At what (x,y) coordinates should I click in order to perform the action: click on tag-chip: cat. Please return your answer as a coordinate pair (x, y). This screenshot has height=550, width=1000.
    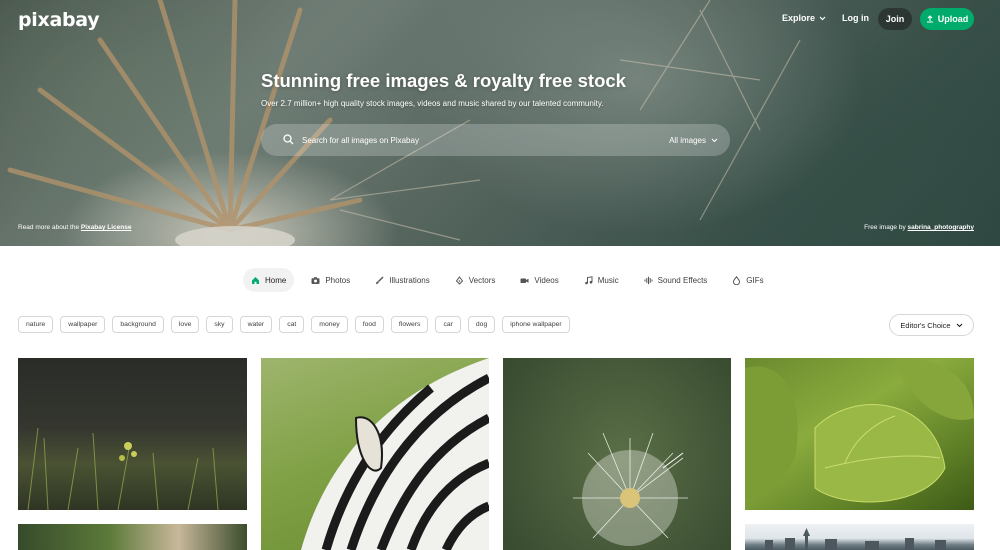
    Looking at the image, I should click on (292, 324).